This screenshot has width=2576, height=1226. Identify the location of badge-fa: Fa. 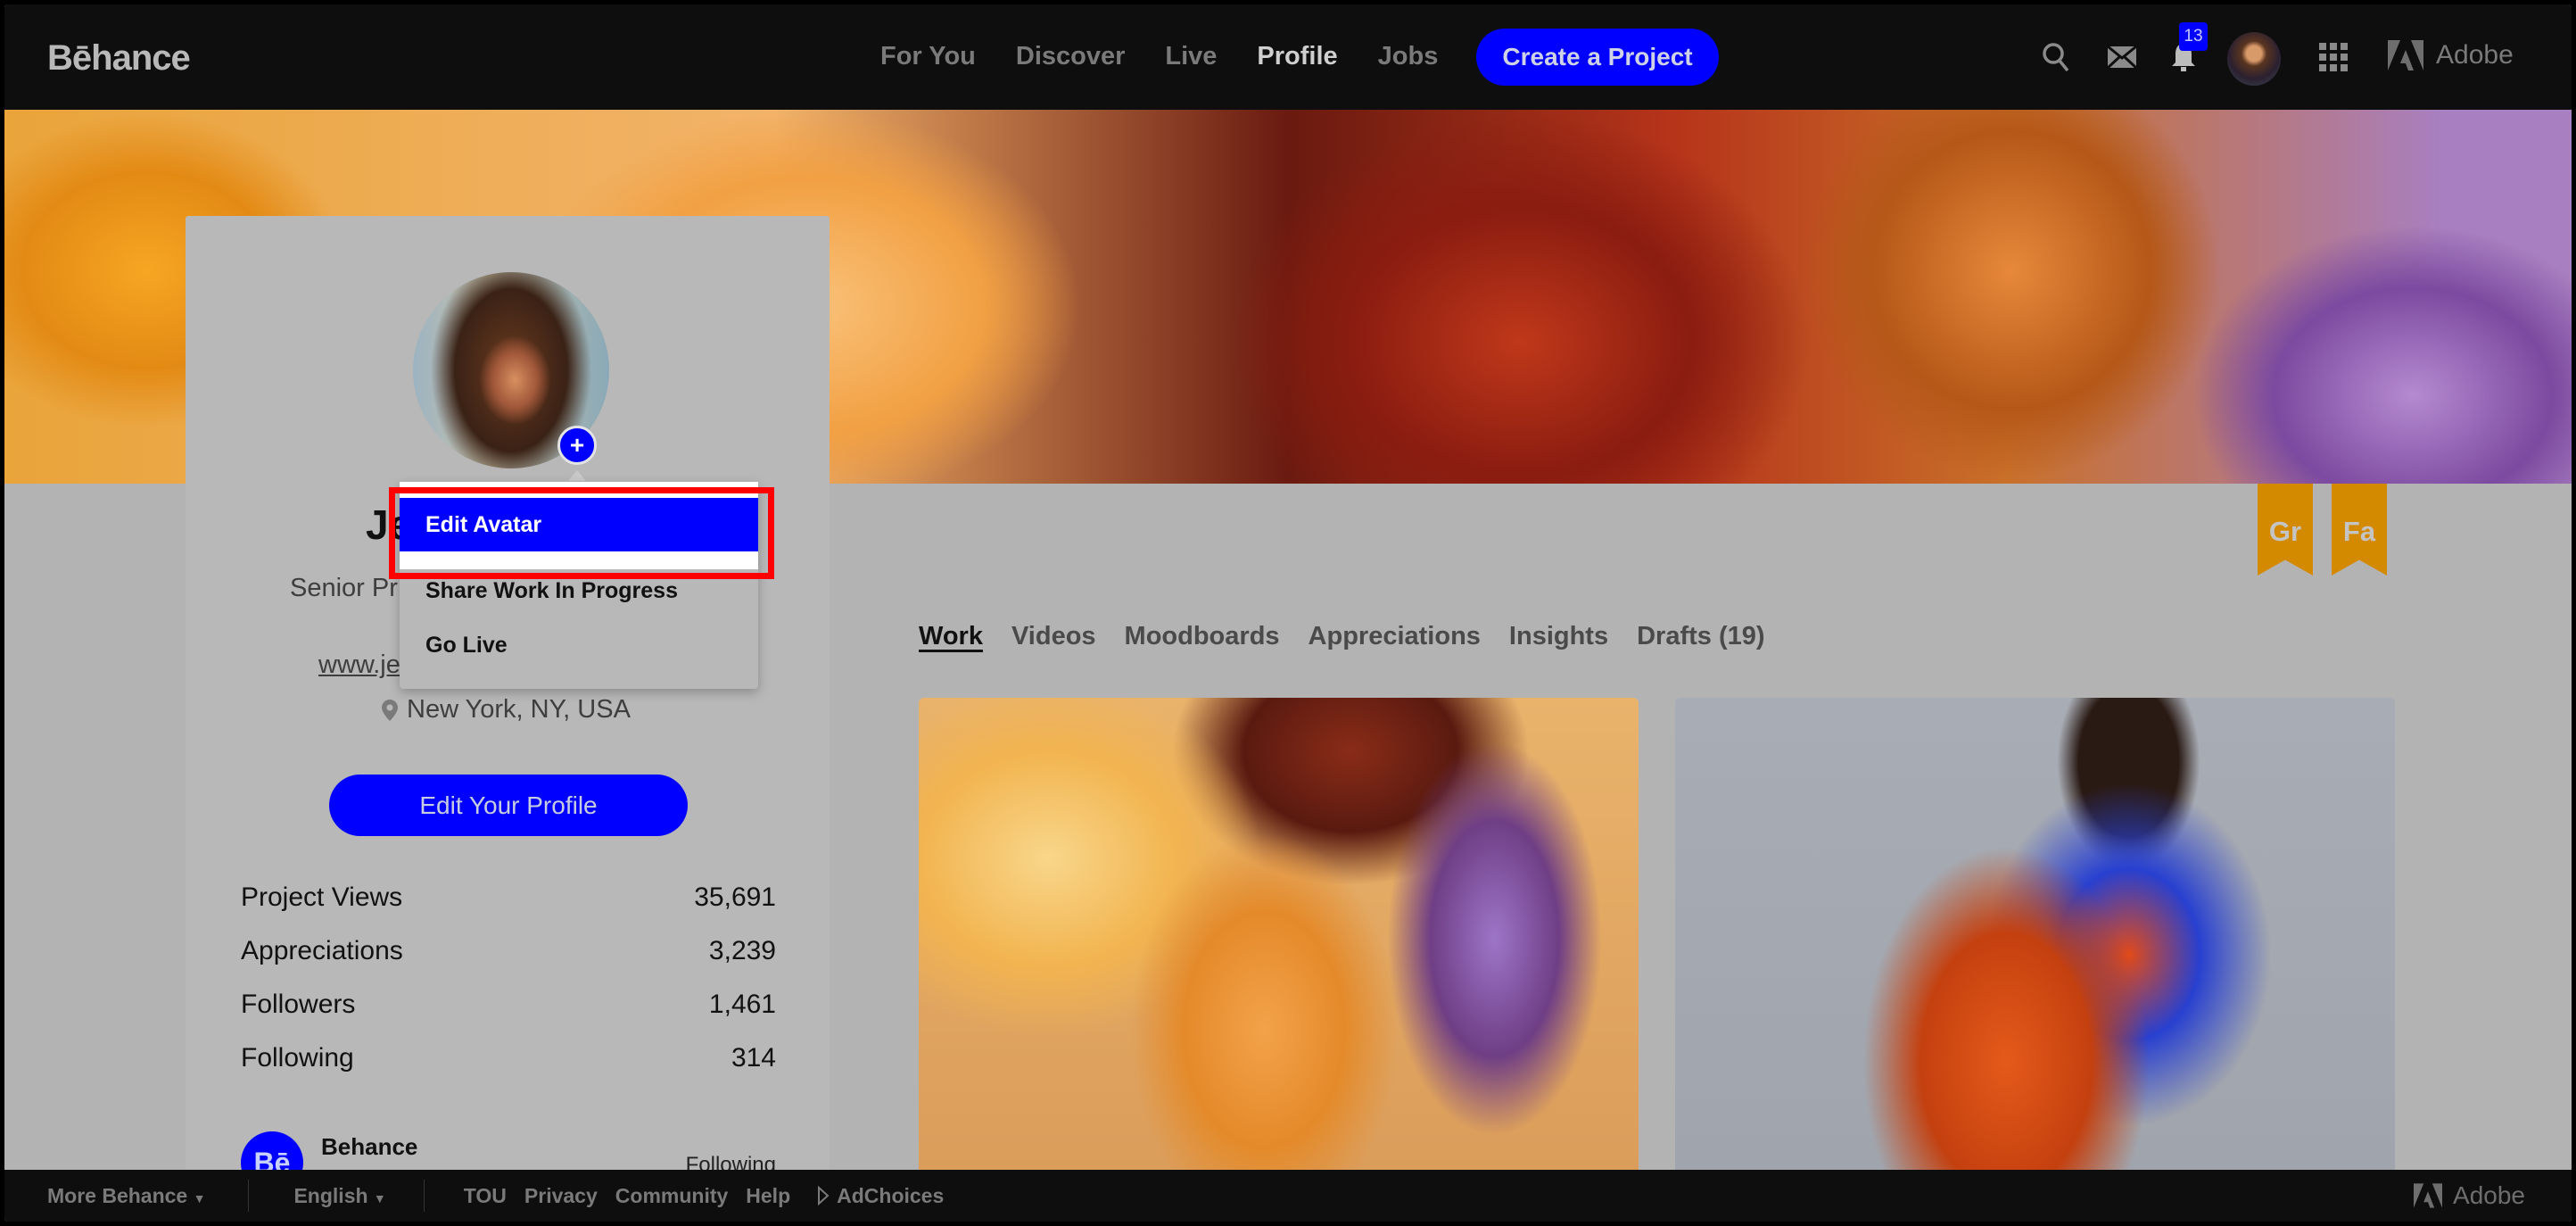
(2359, 530).